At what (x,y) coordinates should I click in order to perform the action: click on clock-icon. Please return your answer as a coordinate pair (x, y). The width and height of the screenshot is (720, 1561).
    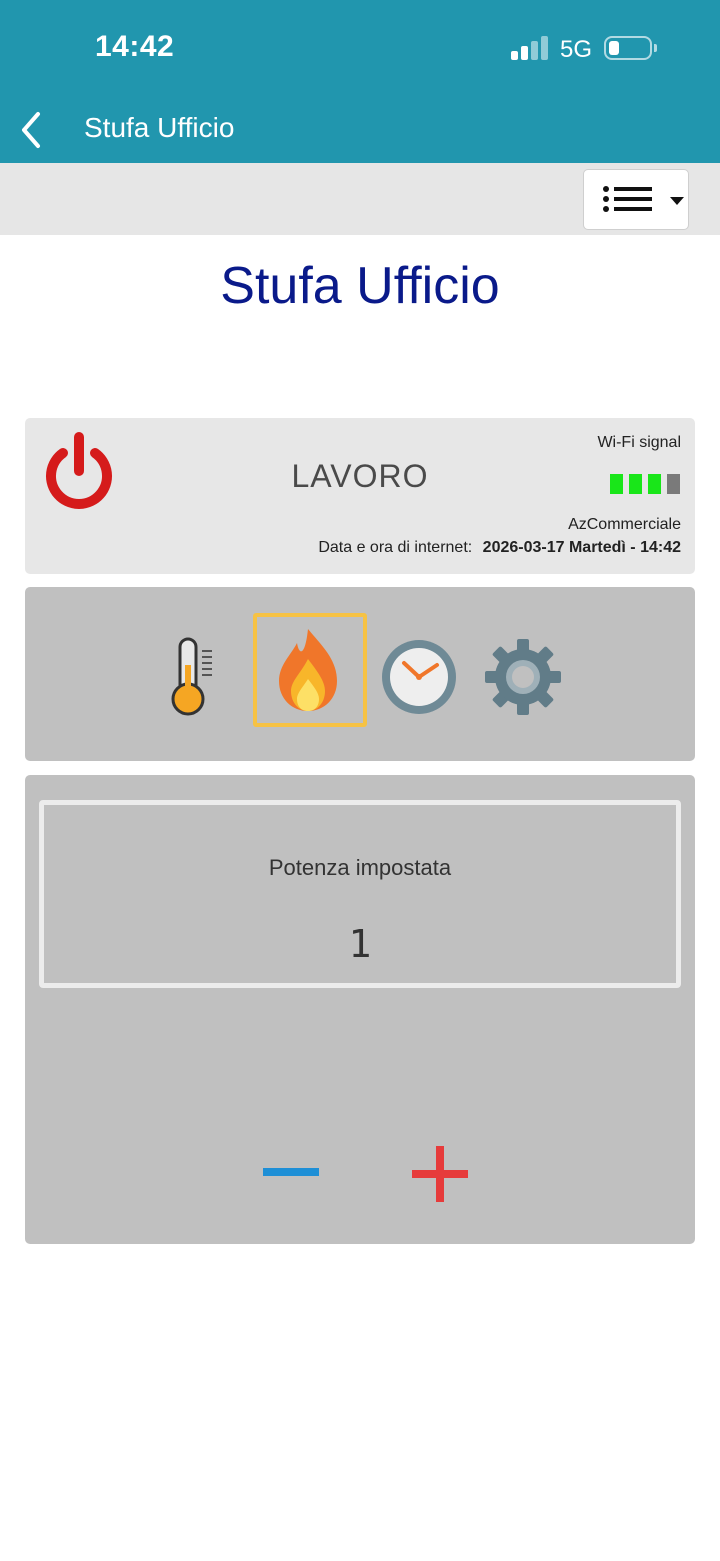
    Looking at the image, I should click on (419, 677).